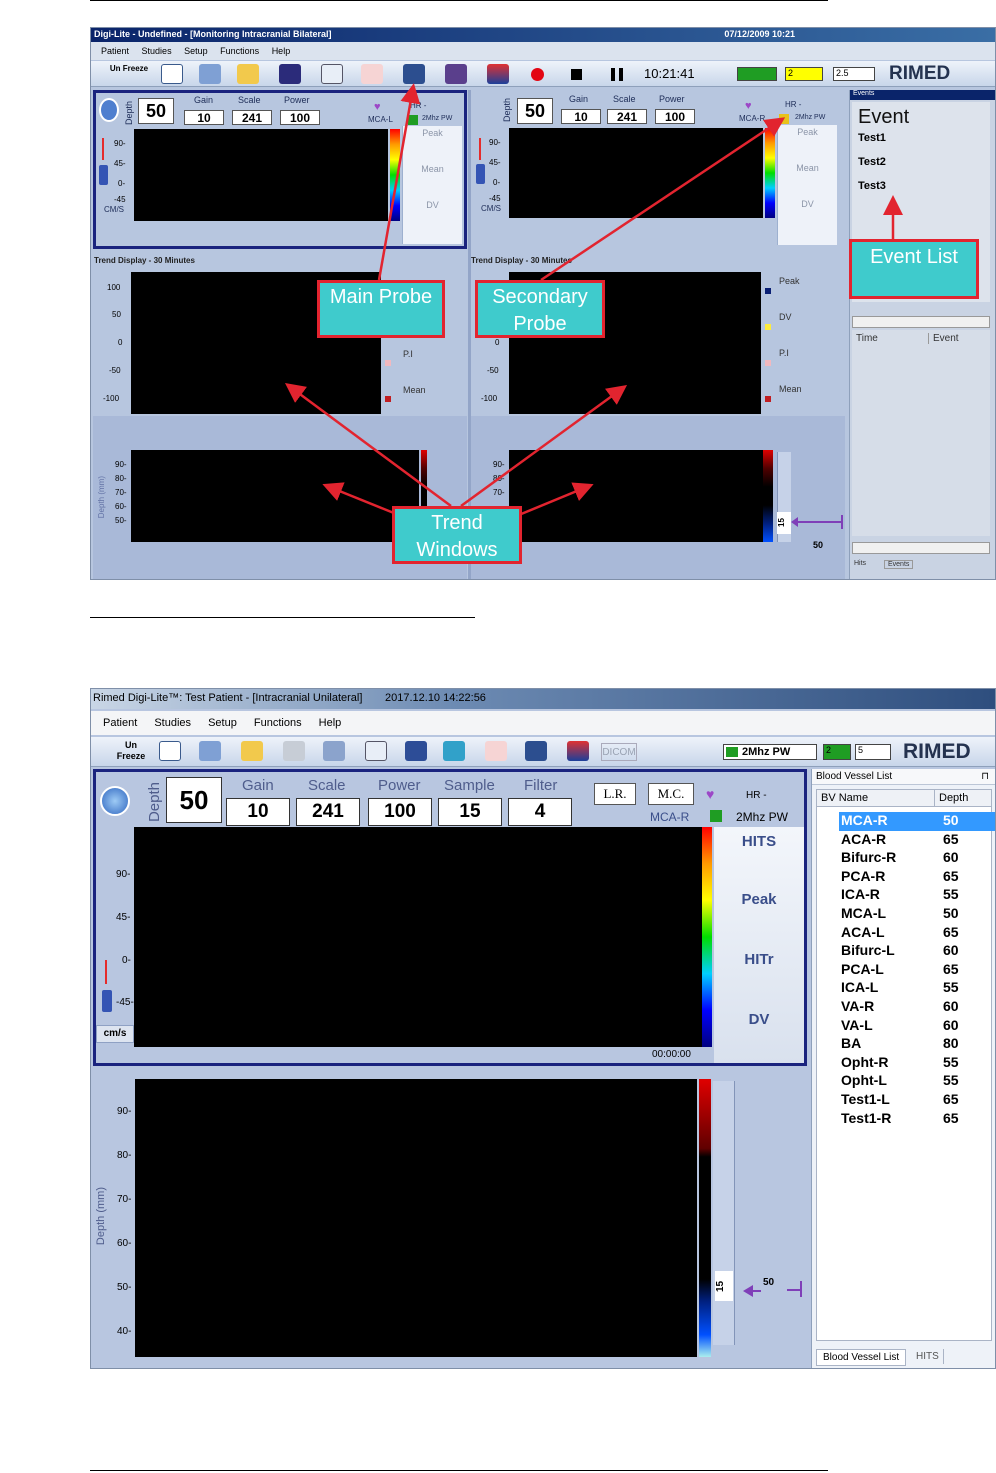 The image size is (996, 1473). What do you see at coordinates (115, 51) in the screenshot?
I see `menu-patient: Patient` at bounding box center [115, 51].